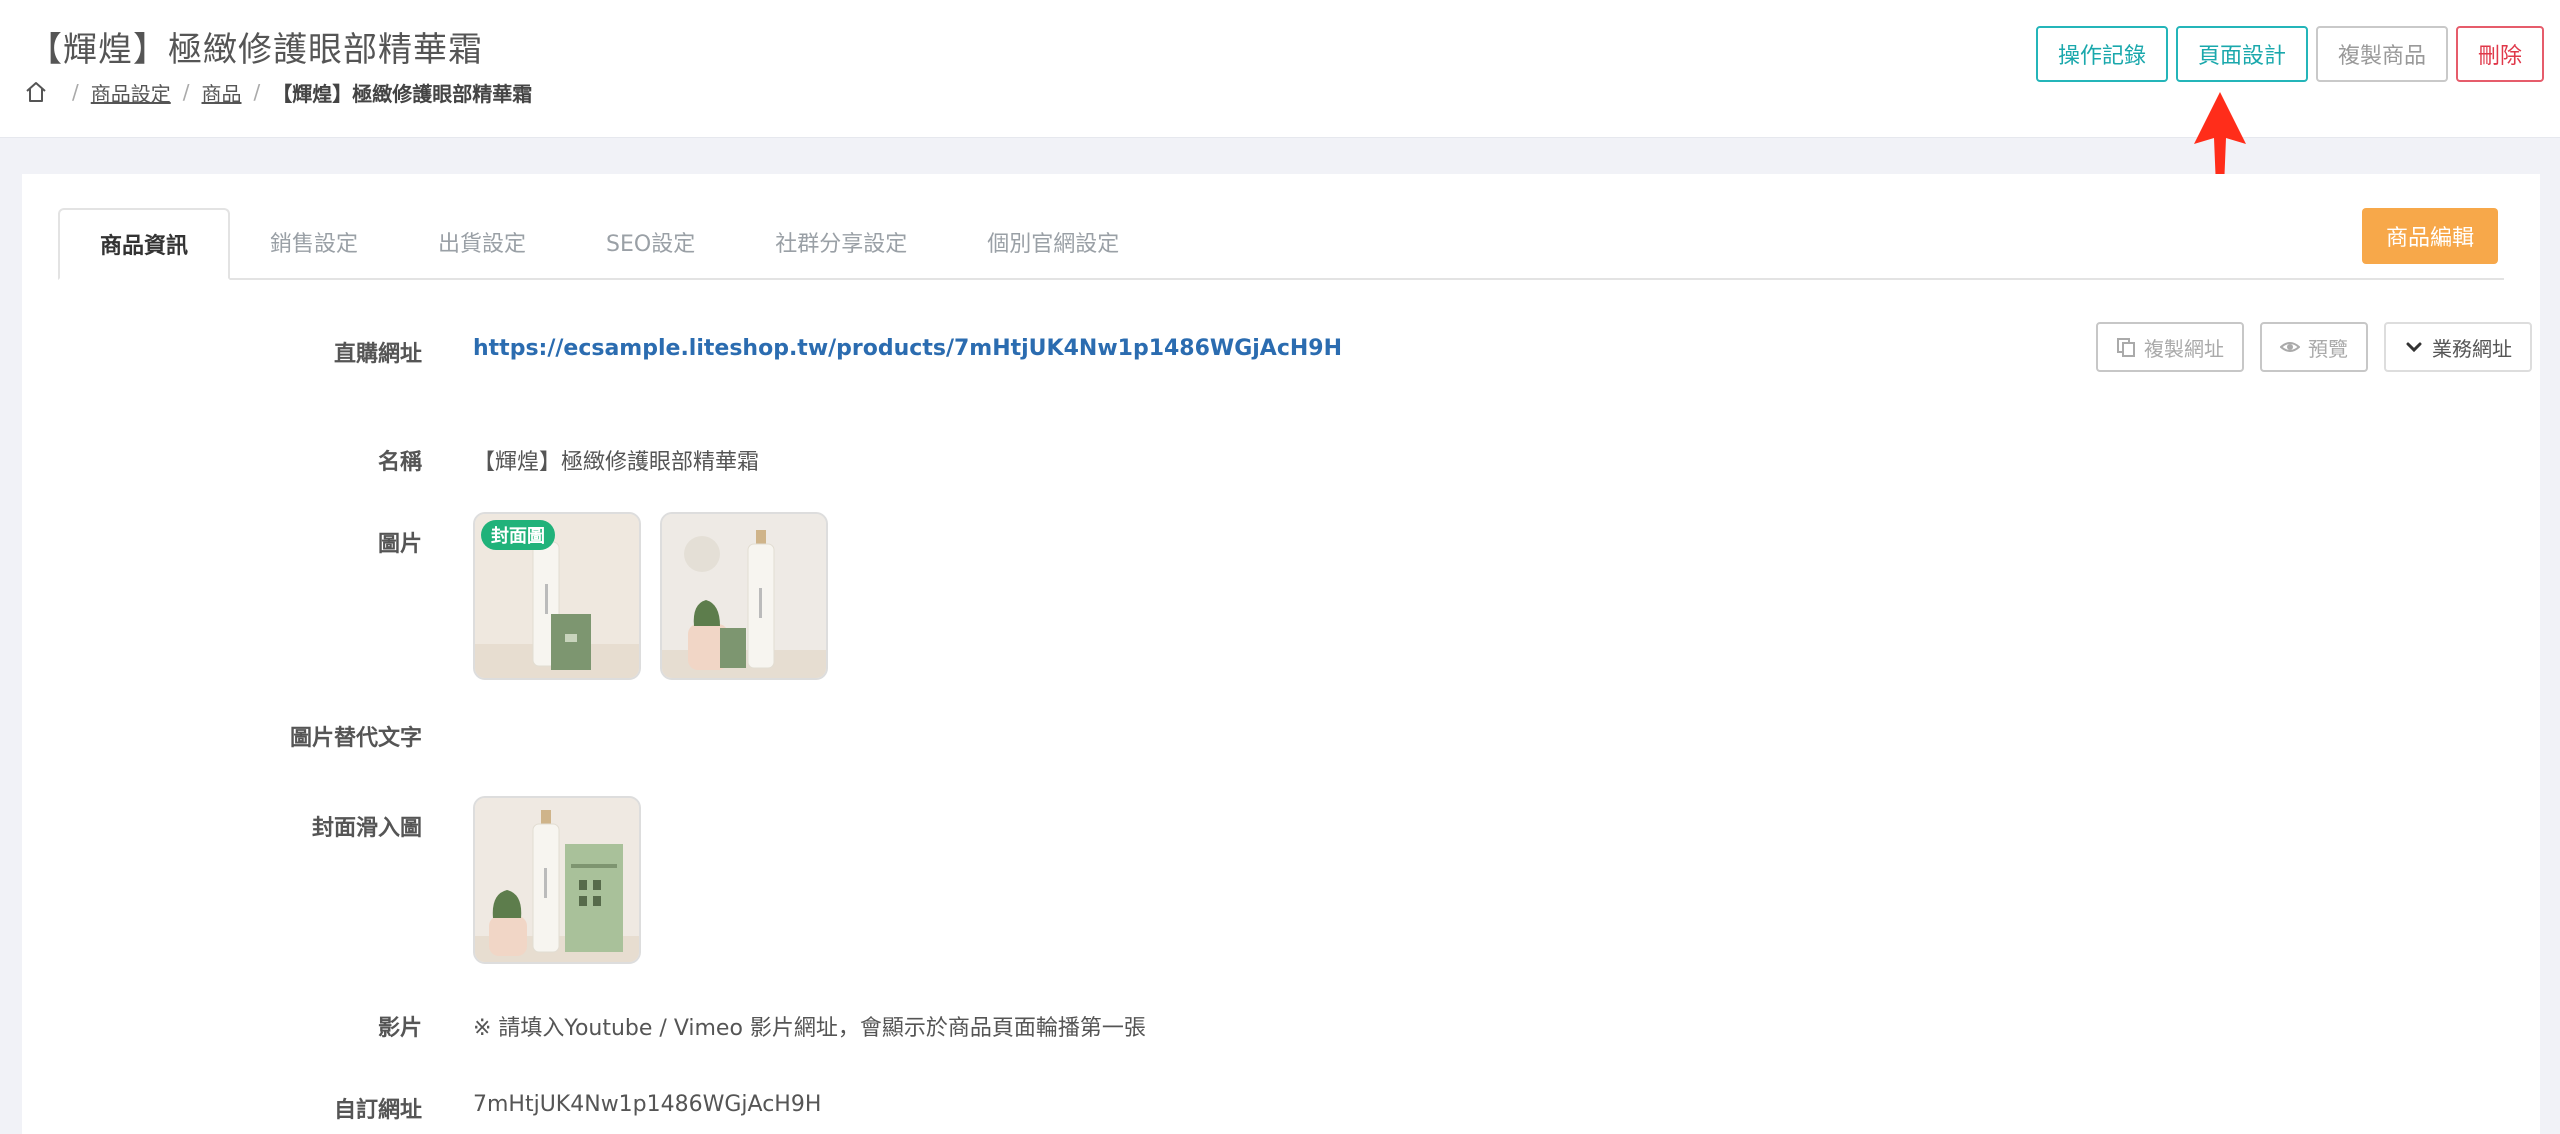 Image resolution: width=2560 pixels, height=1134 pixels. Describe the element at coordinates (841, 242) in the screenshot. I see `tab-social-share-settings: 社群分享設定` at that location.